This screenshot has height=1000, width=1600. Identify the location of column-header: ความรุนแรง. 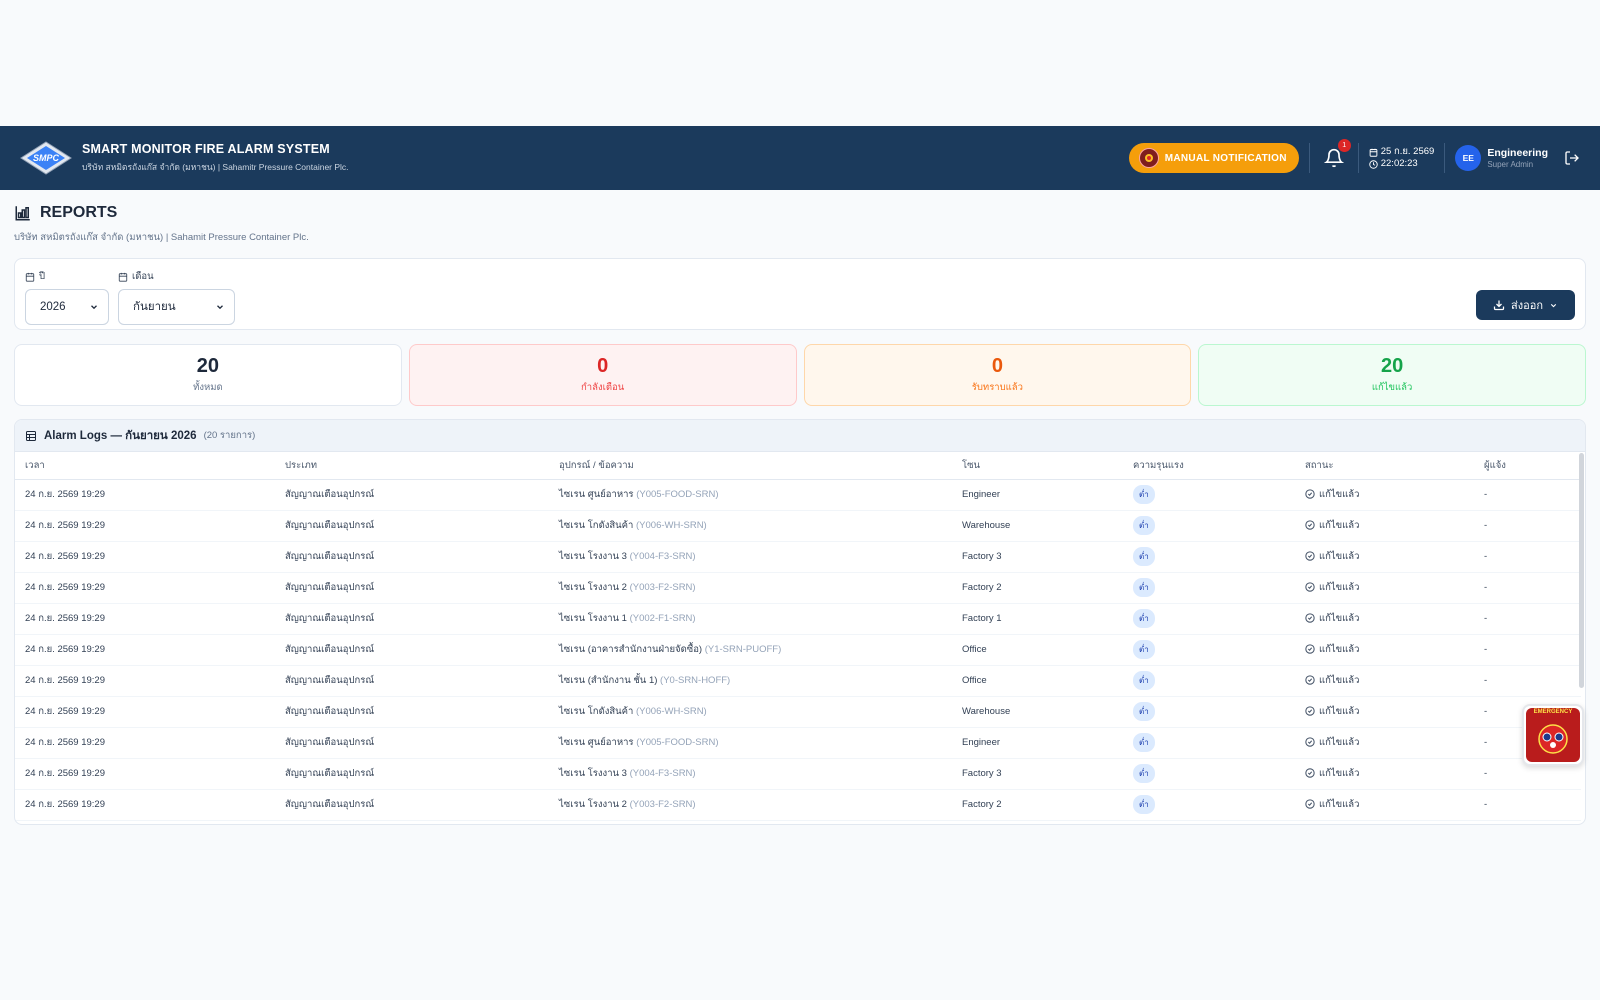
(1209, 466).